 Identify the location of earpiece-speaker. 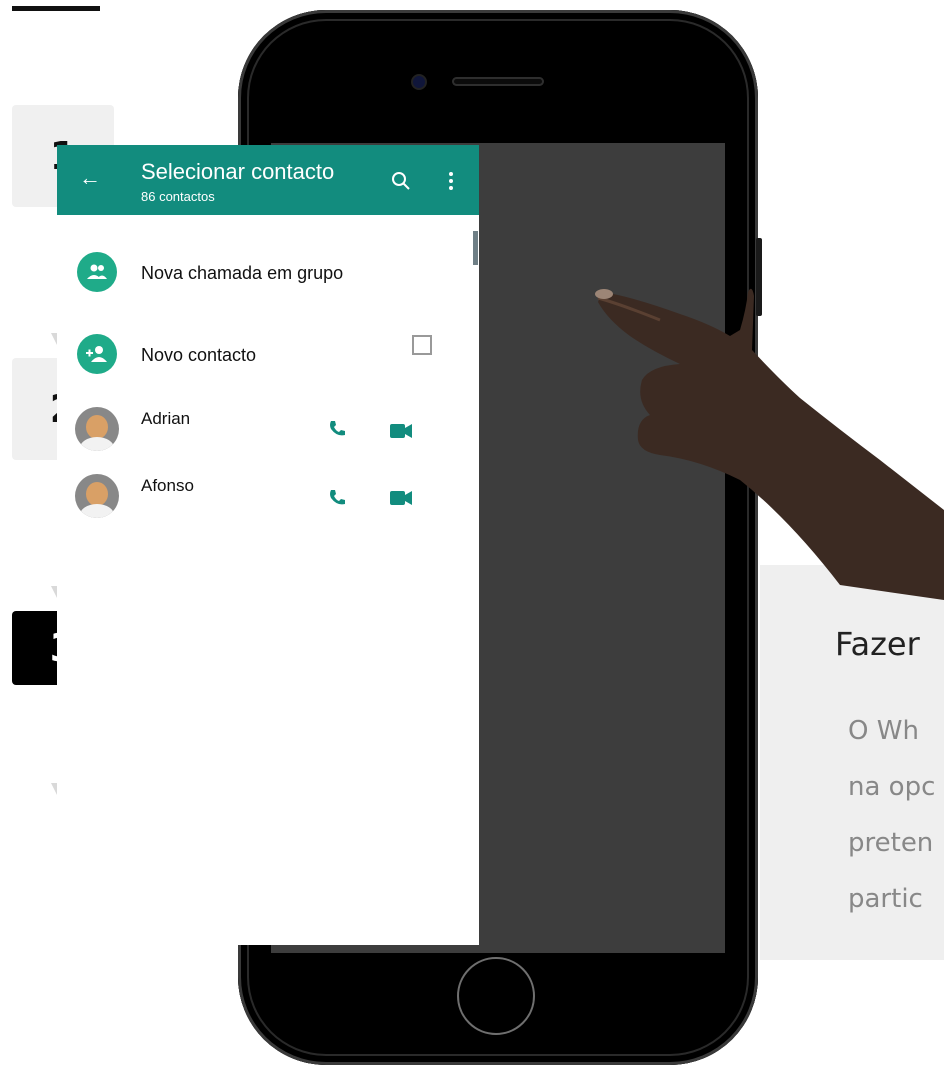
(498, 81).